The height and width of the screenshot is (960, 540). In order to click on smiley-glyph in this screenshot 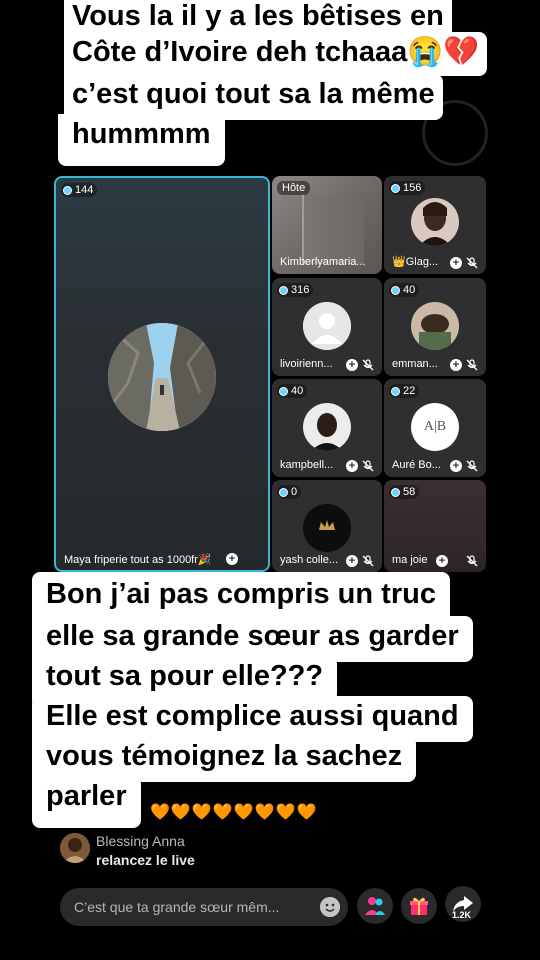, I will do `click(330, 907)`.